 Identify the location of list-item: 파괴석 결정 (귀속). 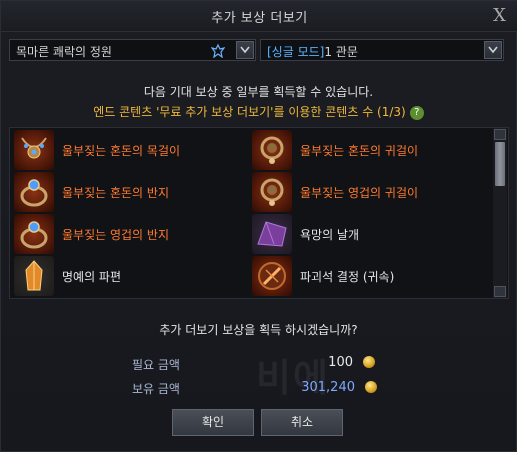
(369, 276).